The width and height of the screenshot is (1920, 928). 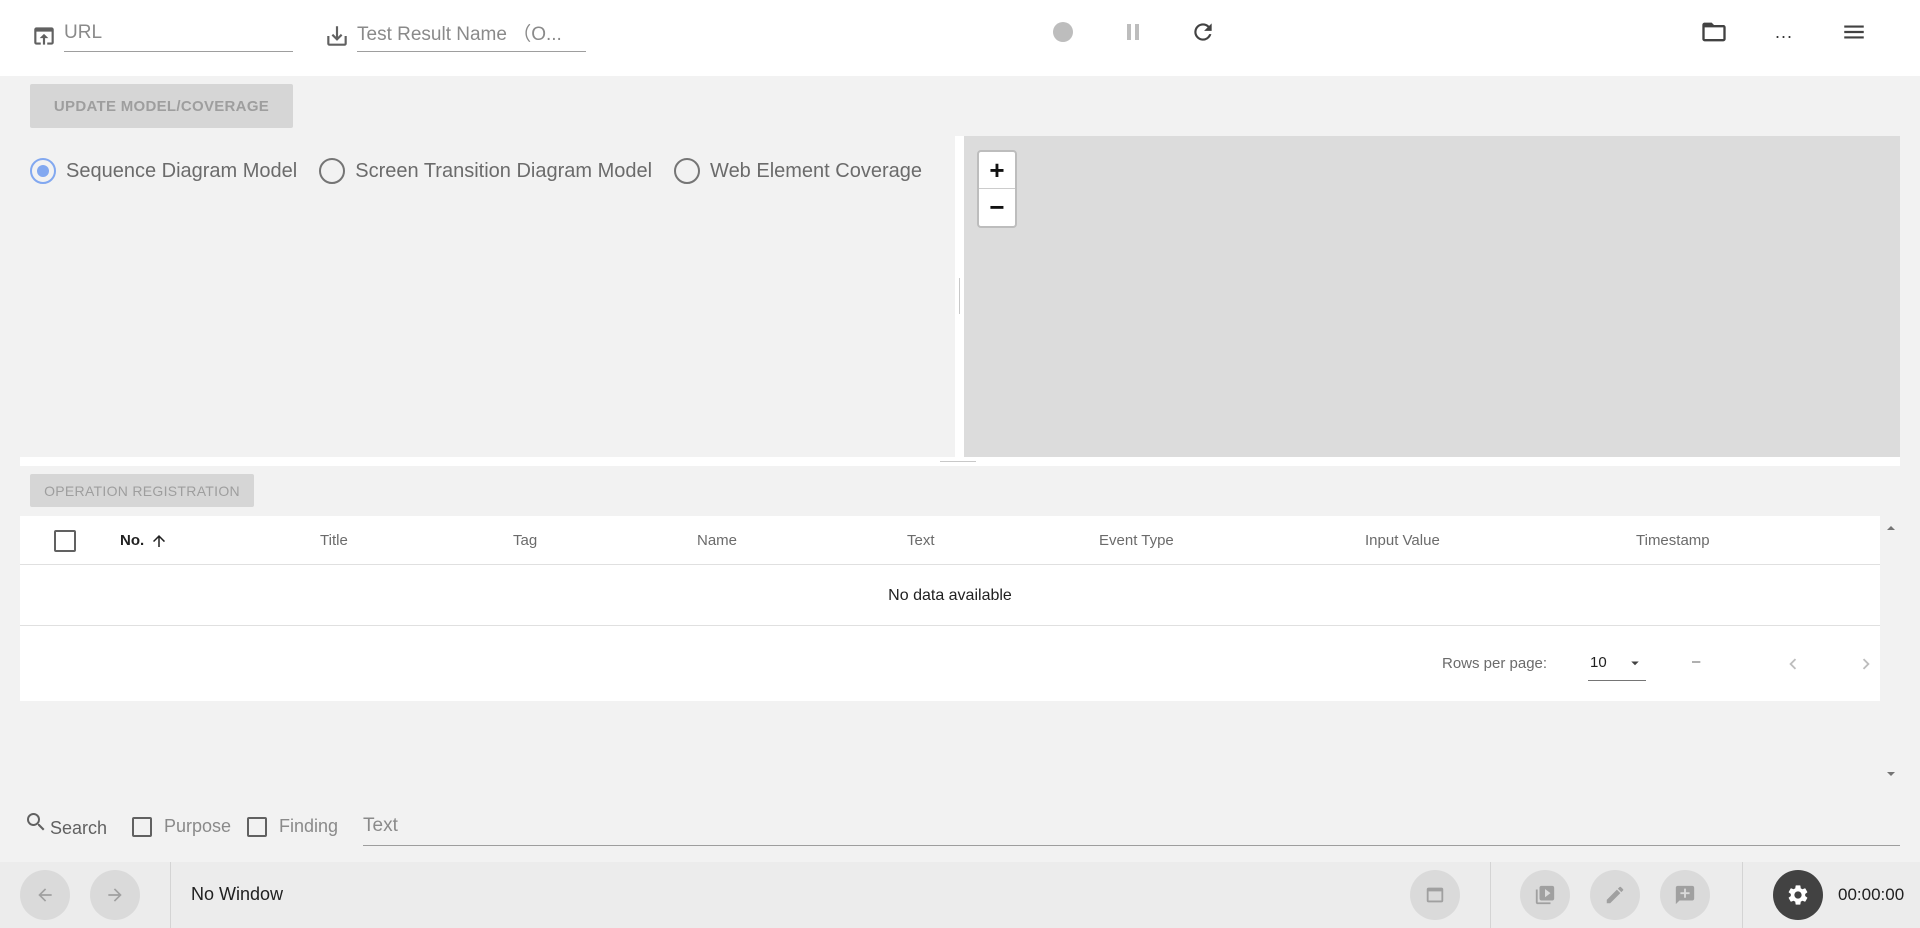 I want to click on radio-label: Screen Transition Diagram Model, so click(x=504, y=170).